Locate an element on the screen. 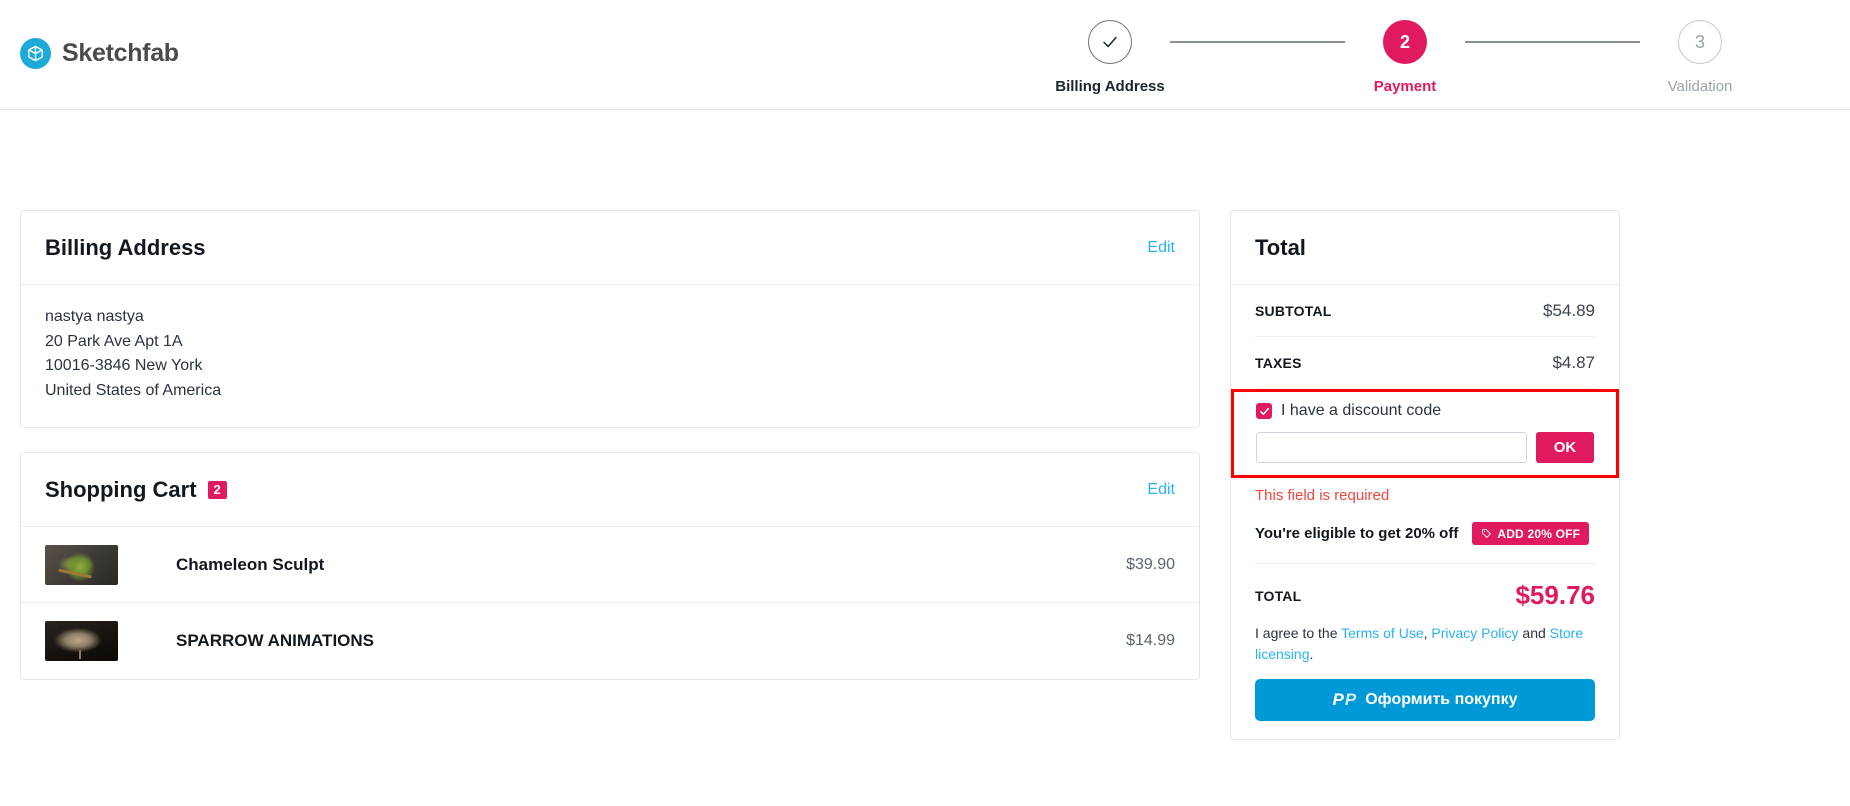 The image size is (1850, 806). paypal-checkout-button: PP Оформить покупку is located at coordinates (1425, 700).